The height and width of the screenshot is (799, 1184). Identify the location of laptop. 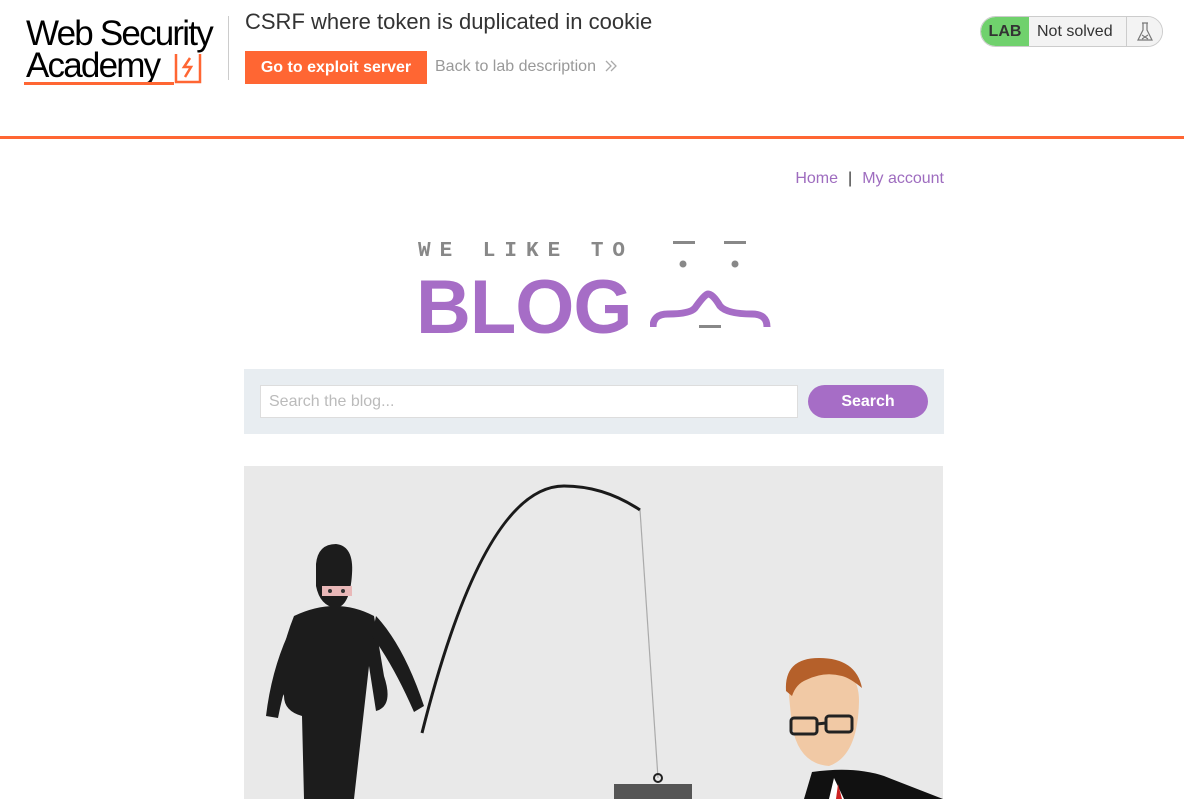
(653, 791).